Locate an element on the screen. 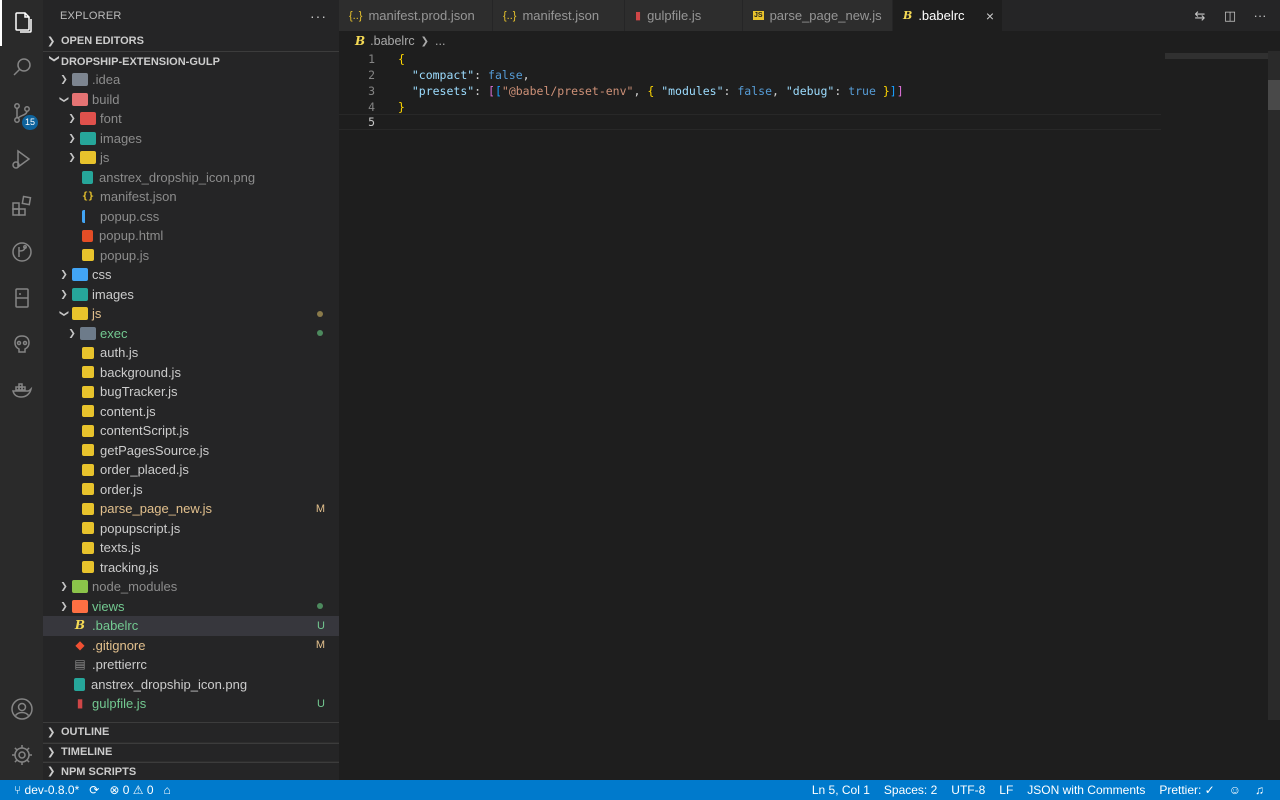 Image resolution: width=1280 pixels, height=800 pixels. breadcrumb-file: .babelrc is located at coordinates (392, 41).